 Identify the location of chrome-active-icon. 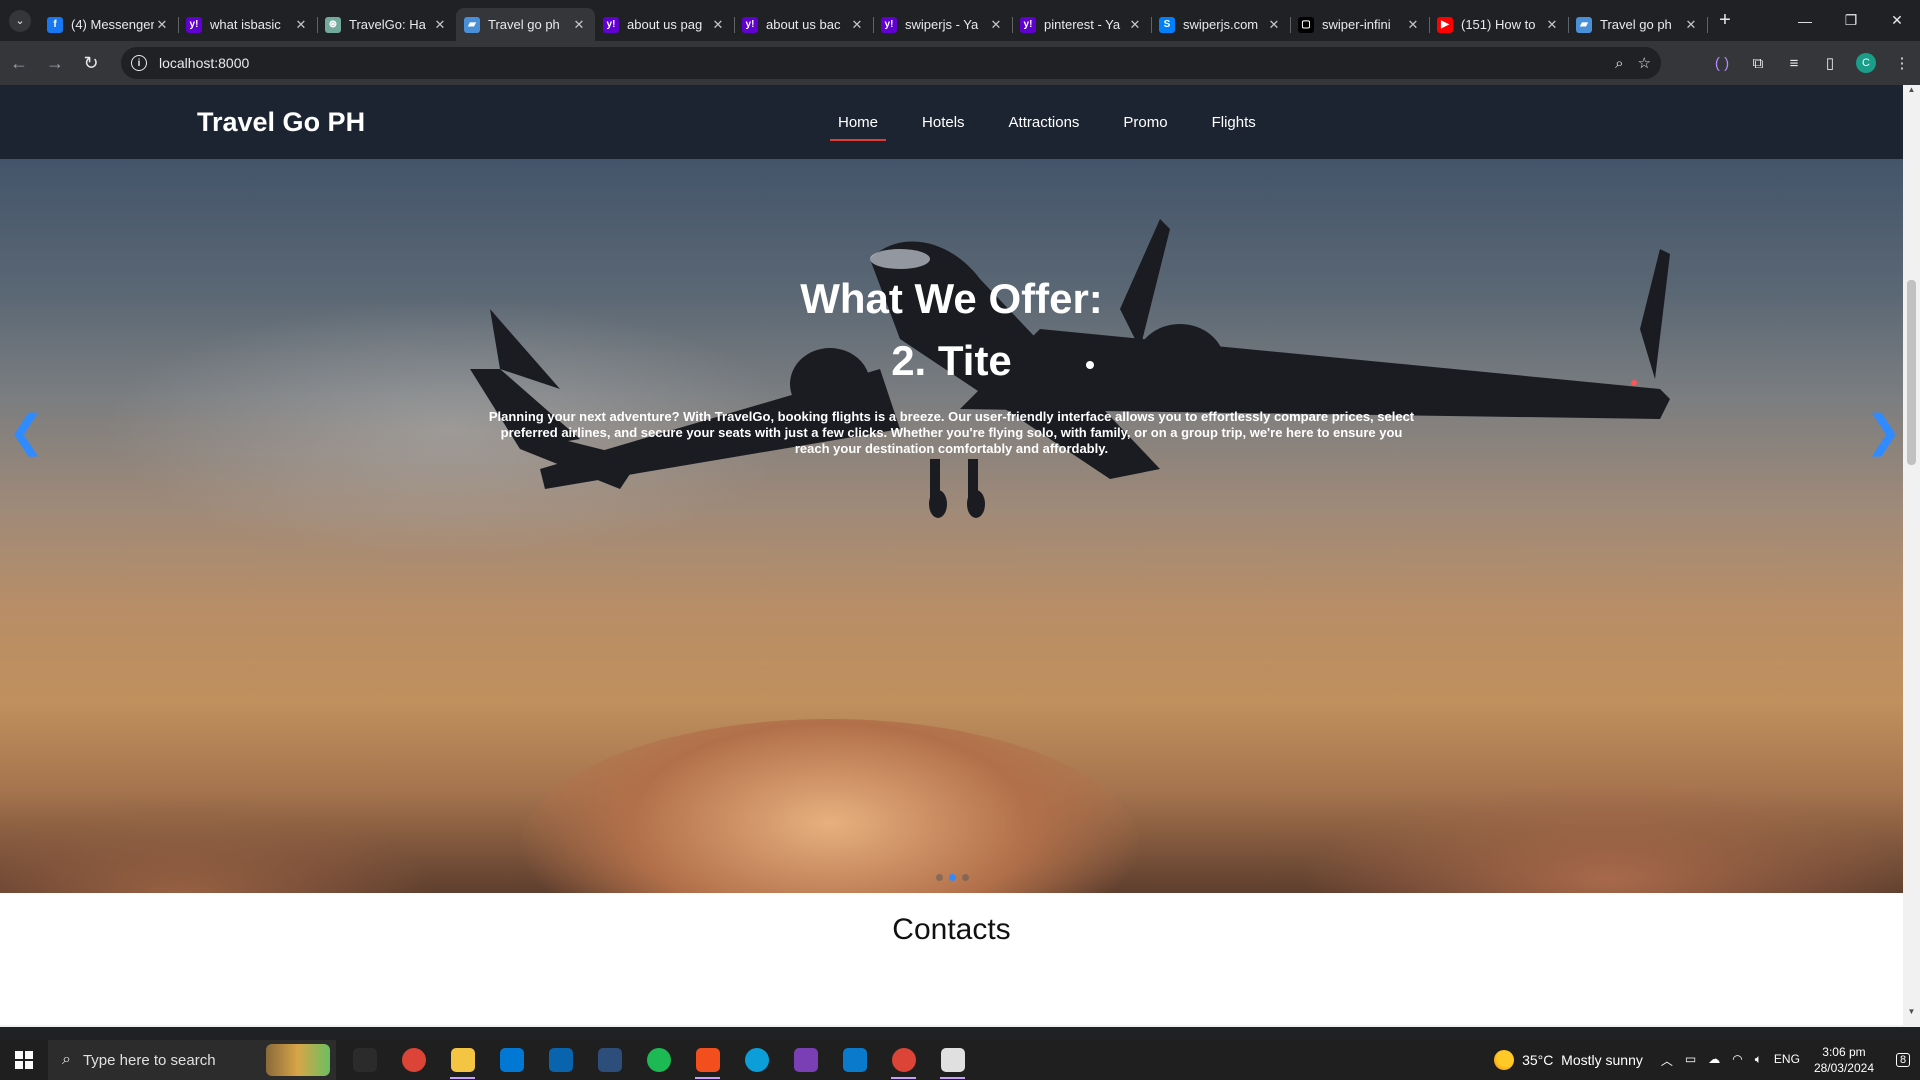
(903, 1060).